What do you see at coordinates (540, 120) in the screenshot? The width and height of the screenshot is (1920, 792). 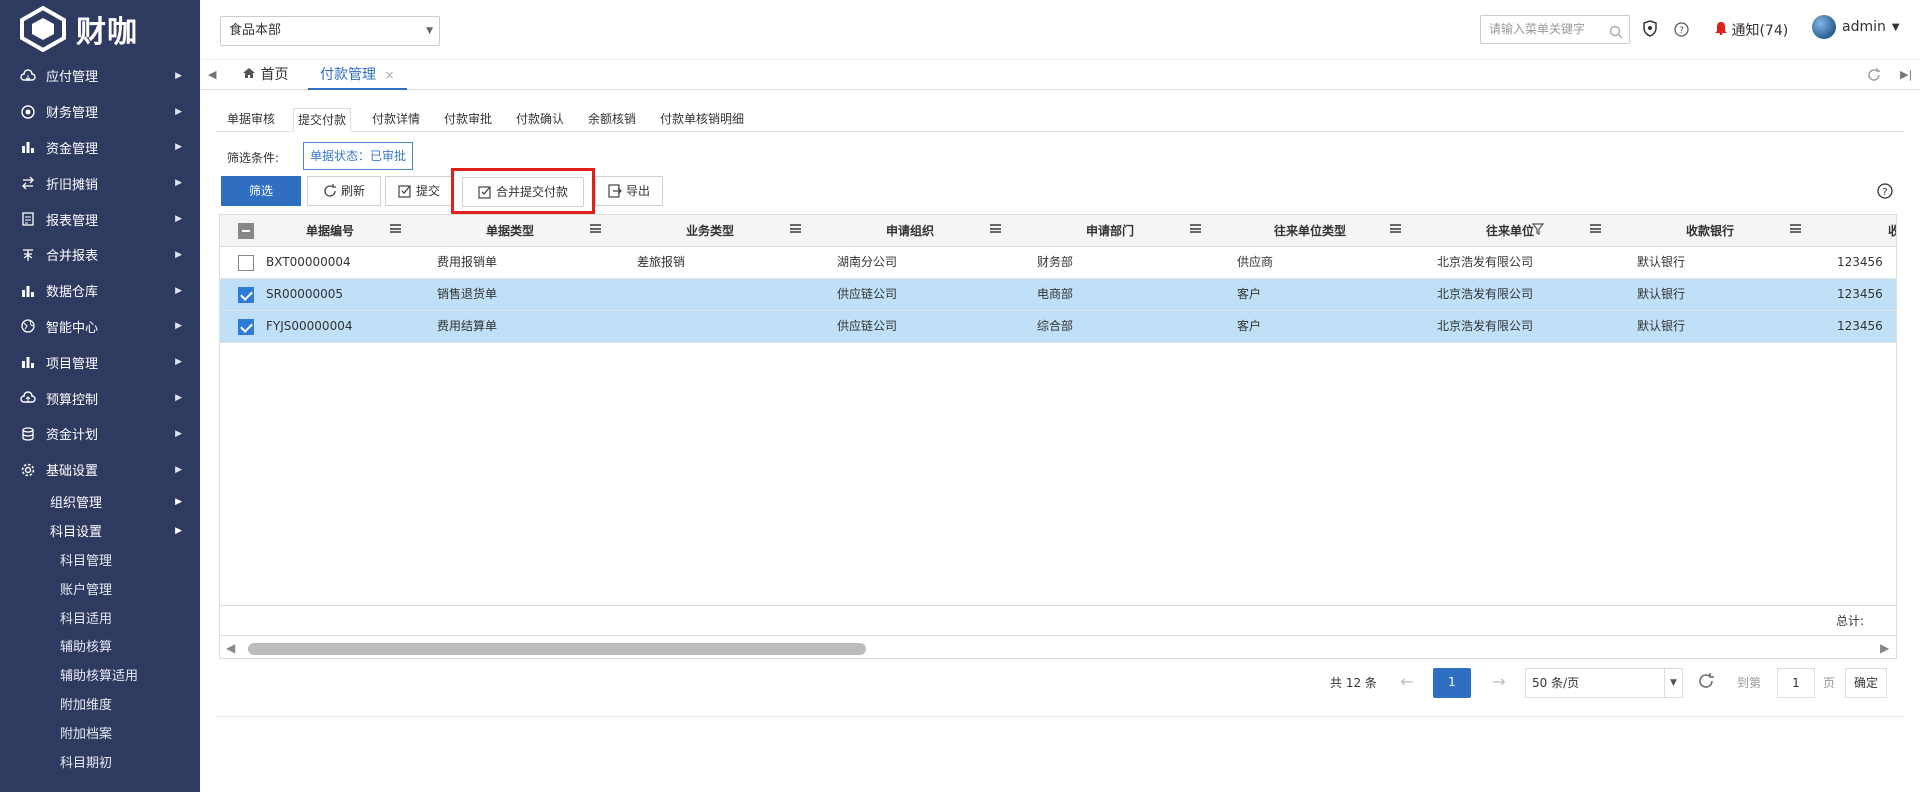 I see `subtab-payment-confirm: 付款确认` at bounding box center [540, 120].